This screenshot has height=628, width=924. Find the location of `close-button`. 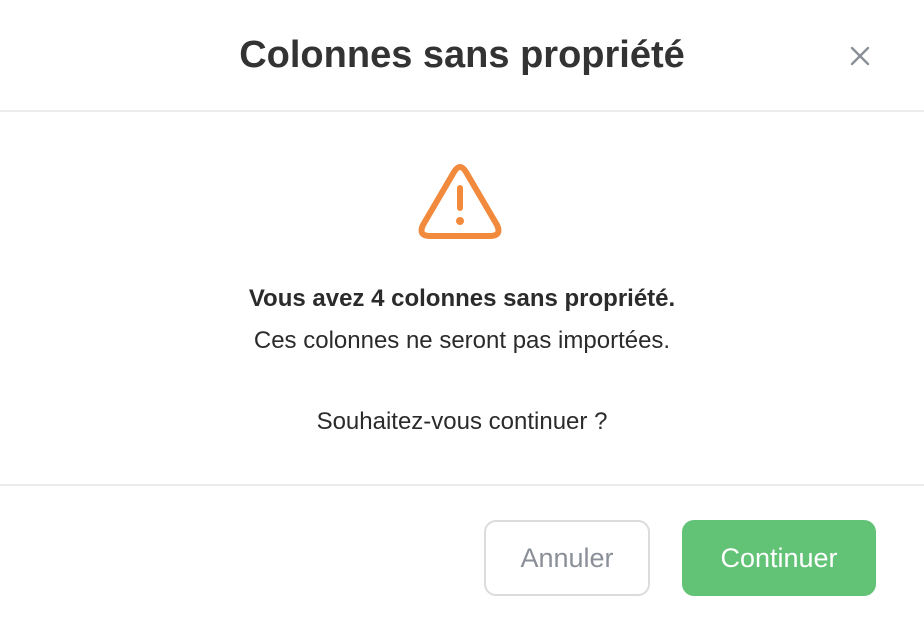

close-button is located at coordinates (860, 56).